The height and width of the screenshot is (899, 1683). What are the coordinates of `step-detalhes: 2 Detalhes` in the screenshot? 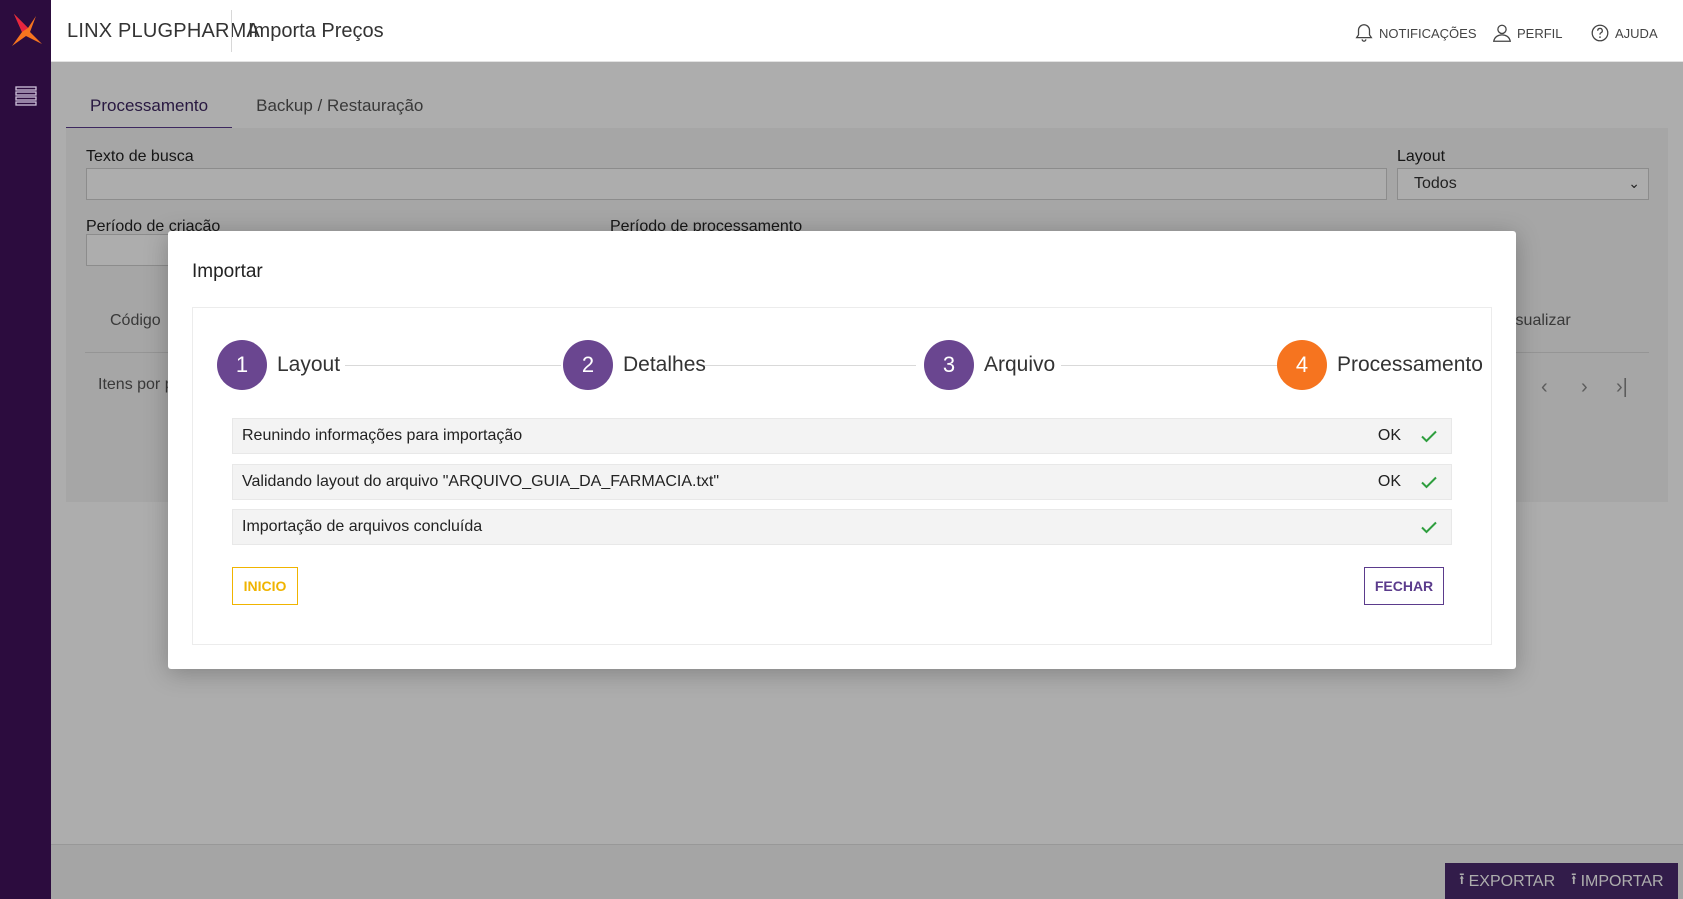 It's located at (634, 365).